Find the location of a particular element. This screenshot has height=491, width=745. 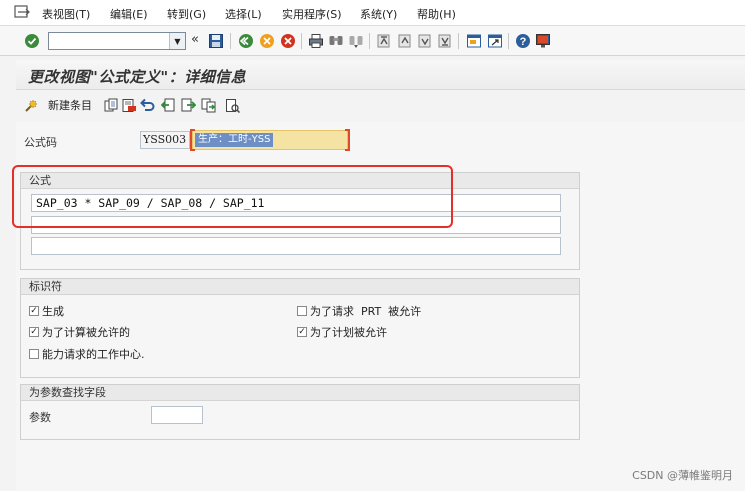

formula-description-field: 生产：工时-YSS is located at coordinates (270, 140).